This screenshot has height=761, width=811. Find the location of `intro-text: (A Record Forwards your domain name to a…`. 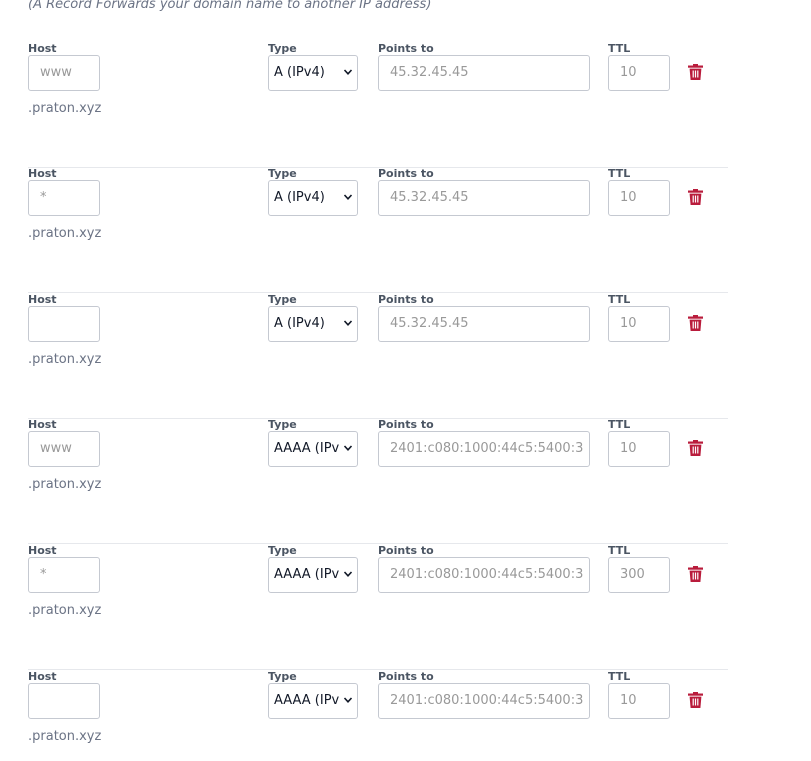

intro-text: (A Record Forwards your domain name to a… is located at coordinates (230, 6).